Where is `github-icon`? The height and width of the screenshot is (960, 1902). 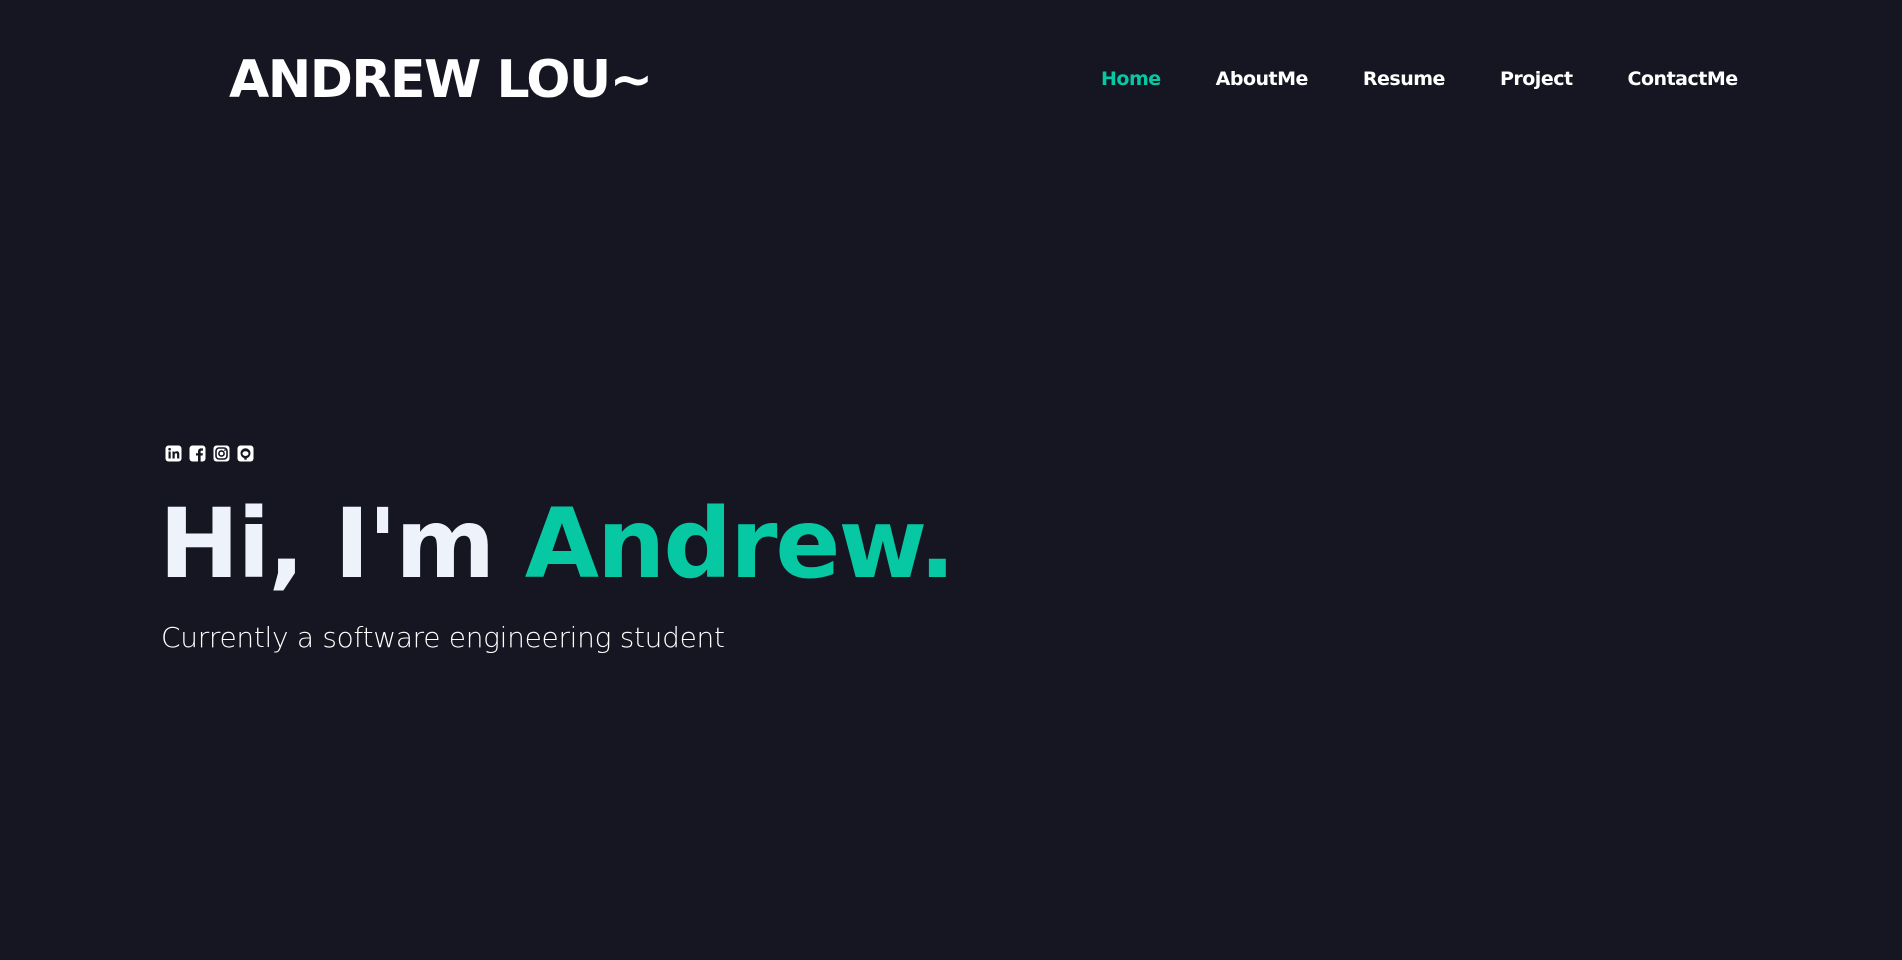
github-icon is located at coordinates (245, 453).